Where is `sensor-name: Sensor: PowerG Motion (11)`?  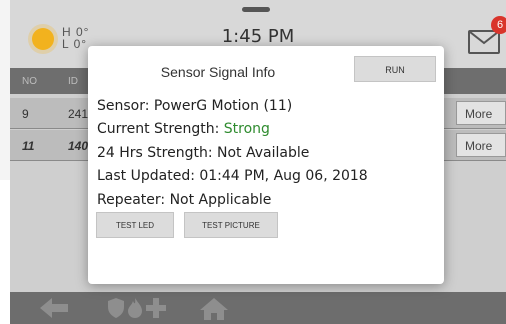
sensor-name: Sensor: PowerG Motion (11) is located at coordinates (195, 106).